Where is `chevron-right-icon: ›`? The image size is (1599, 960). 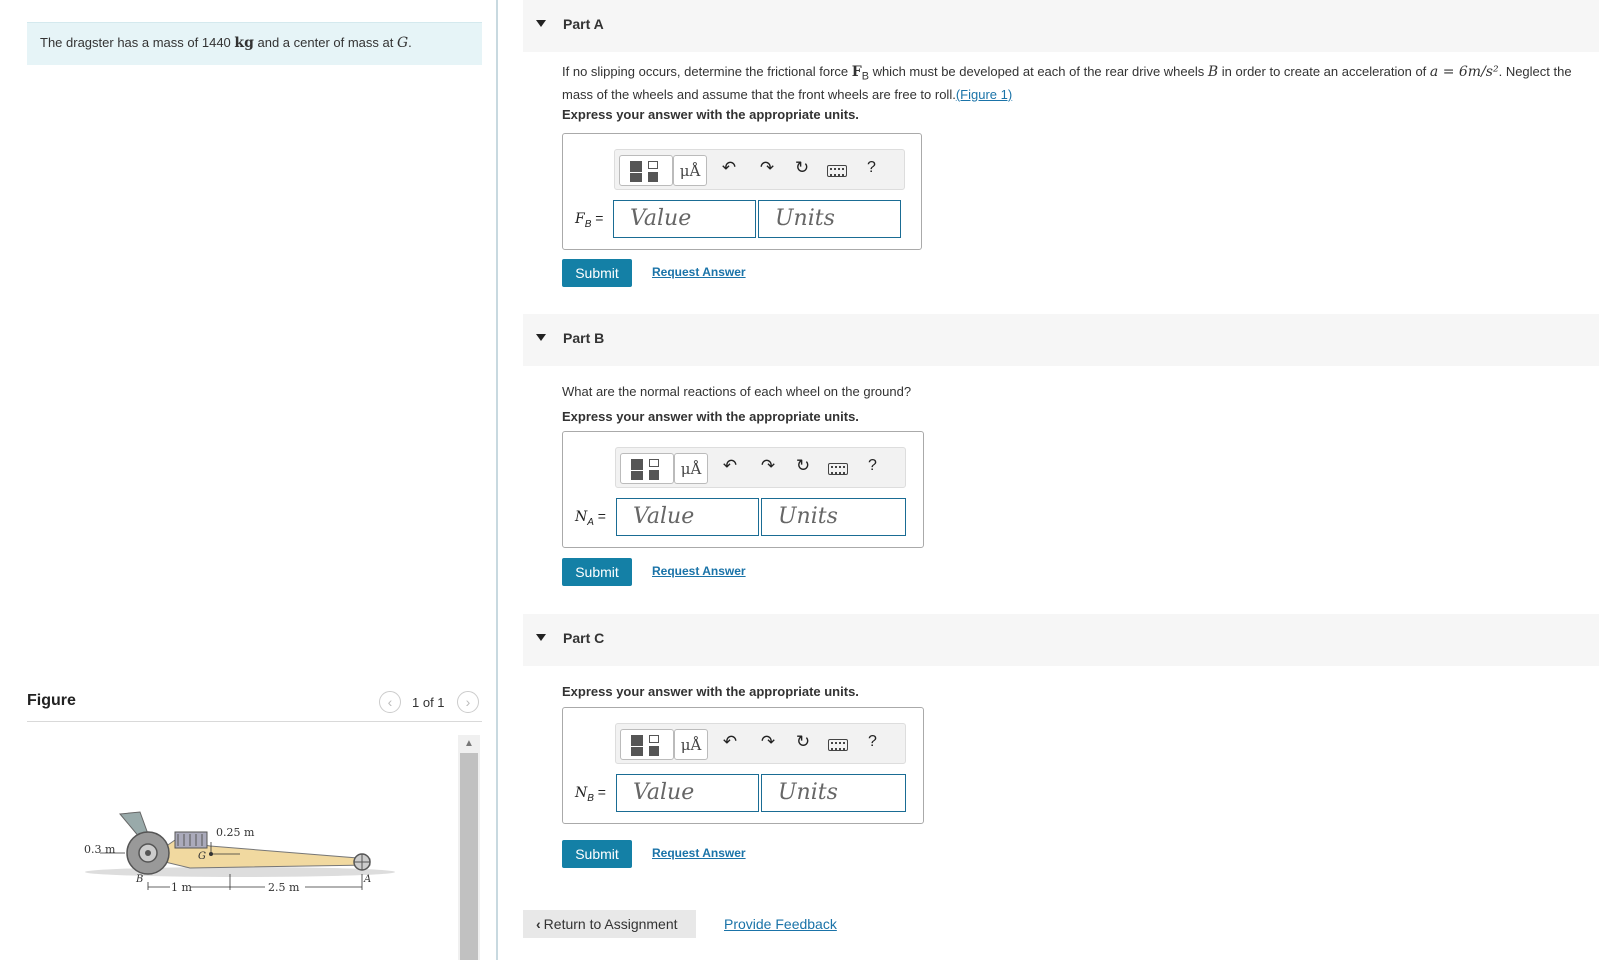
chevron-right-icon: › is located at coordinates (468, 702).